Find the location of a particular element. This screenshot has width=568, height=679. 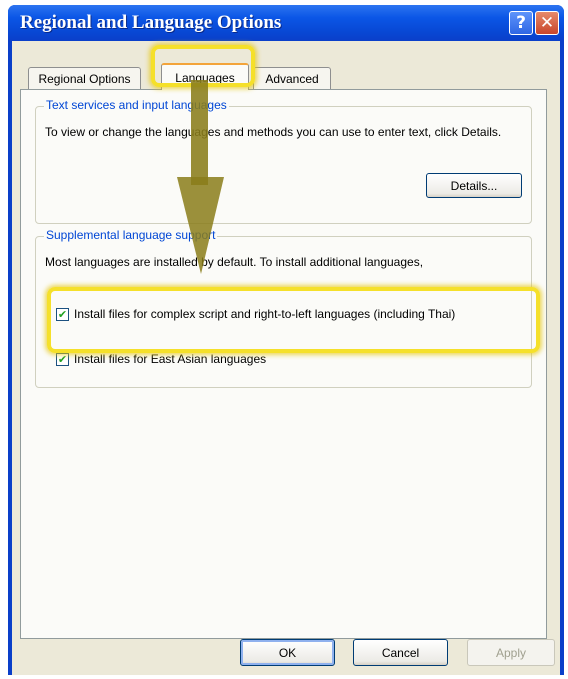

title-bar: Regional and Language Options ? ✕ is located at coordinates (286, 23).